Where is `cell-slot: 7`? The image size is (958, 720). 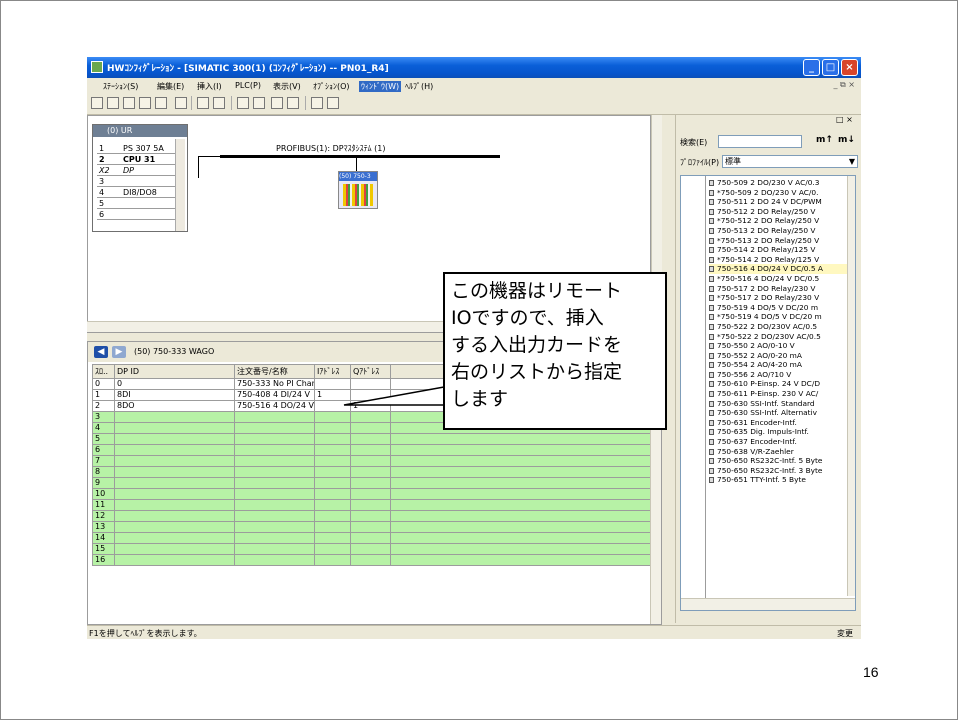 cell-slot: 7 is located at coordinates (103, 461).